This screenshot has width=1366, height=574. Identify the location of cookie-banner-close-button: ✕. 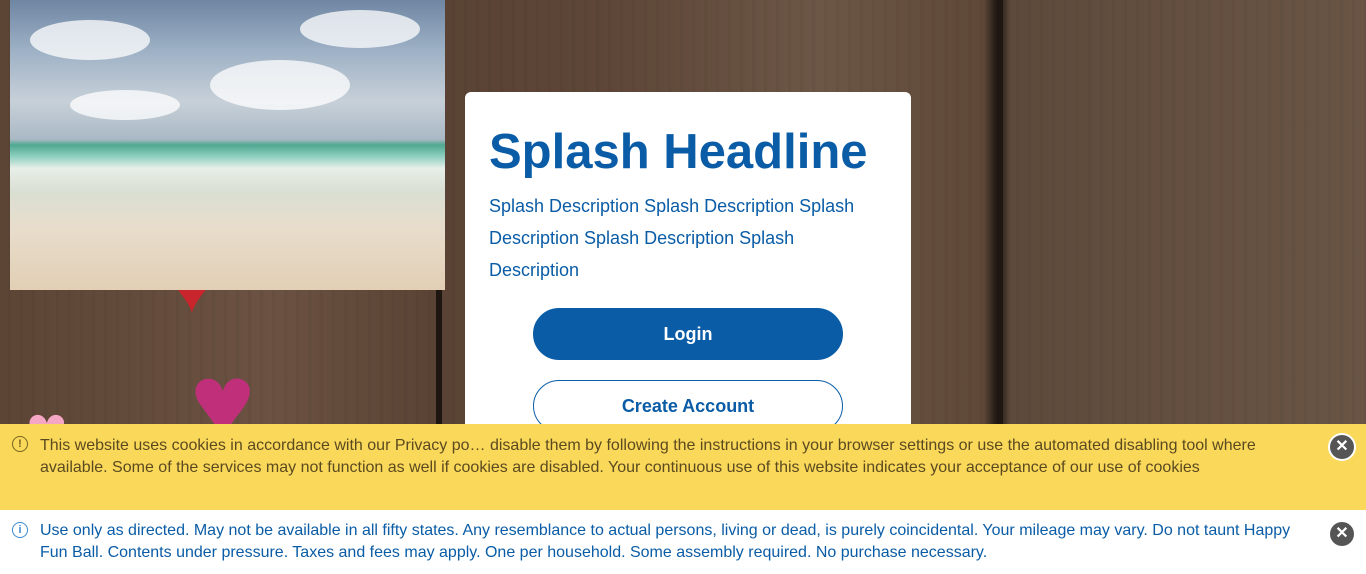
(1342, 447).